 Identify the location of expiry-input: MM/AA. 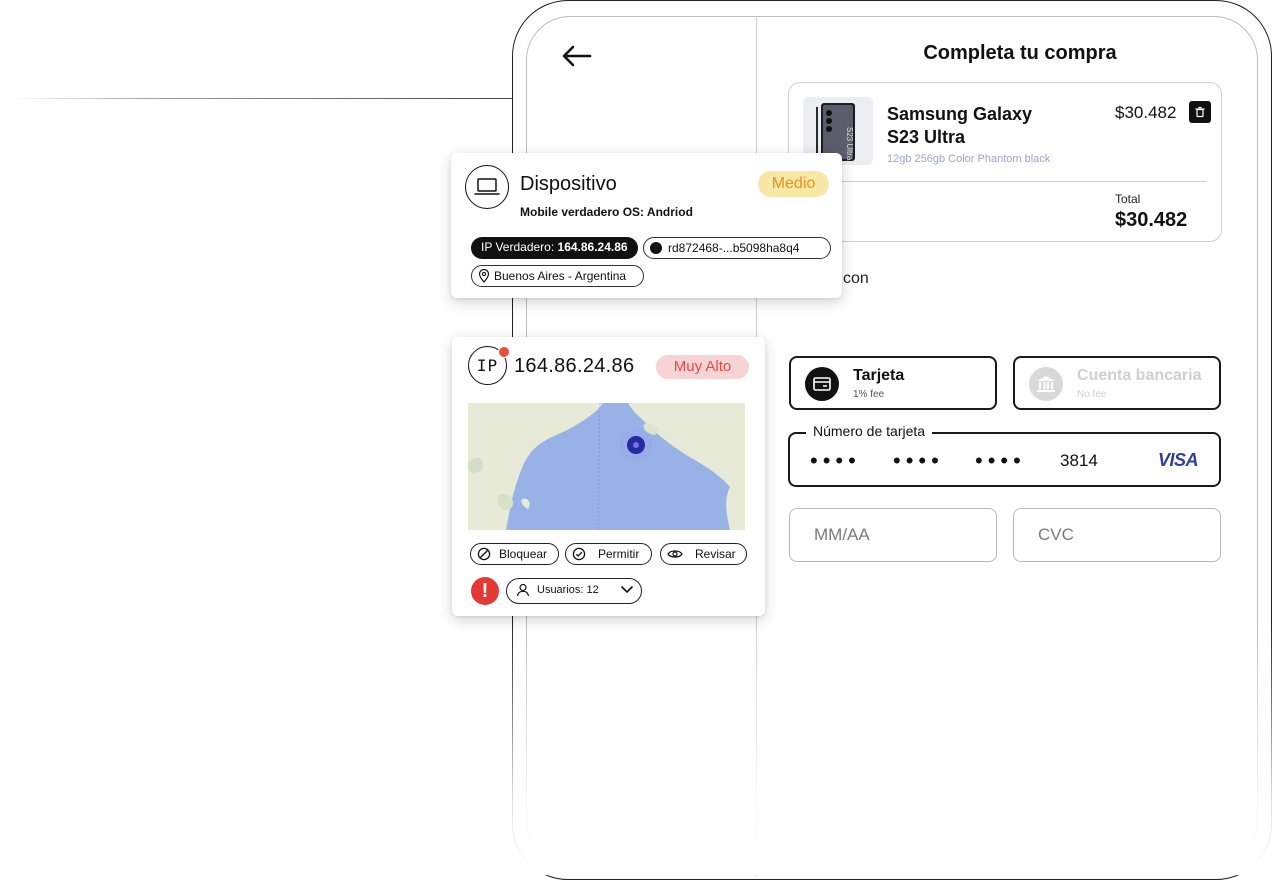
(893, 535).